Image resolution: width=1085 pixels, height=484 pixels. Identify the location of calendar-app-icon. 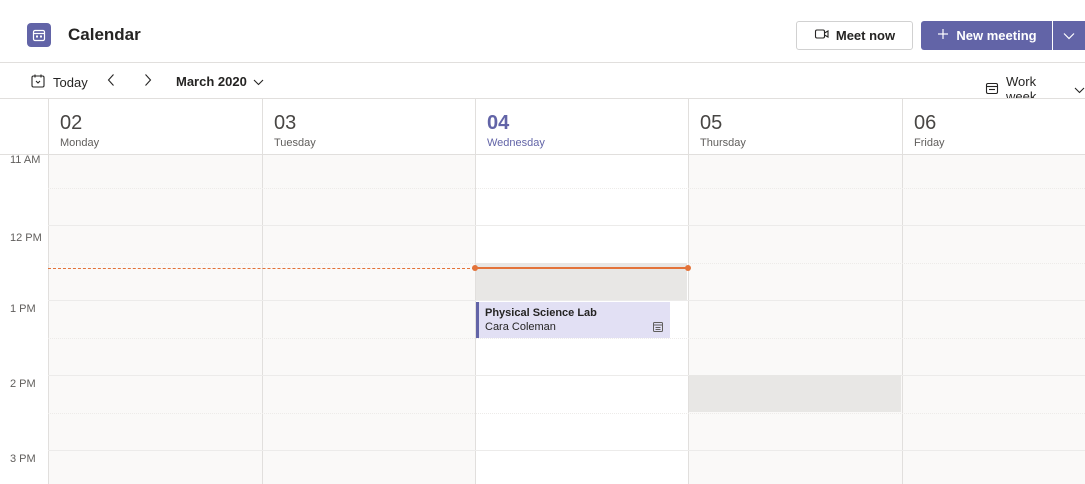
(39, 35).